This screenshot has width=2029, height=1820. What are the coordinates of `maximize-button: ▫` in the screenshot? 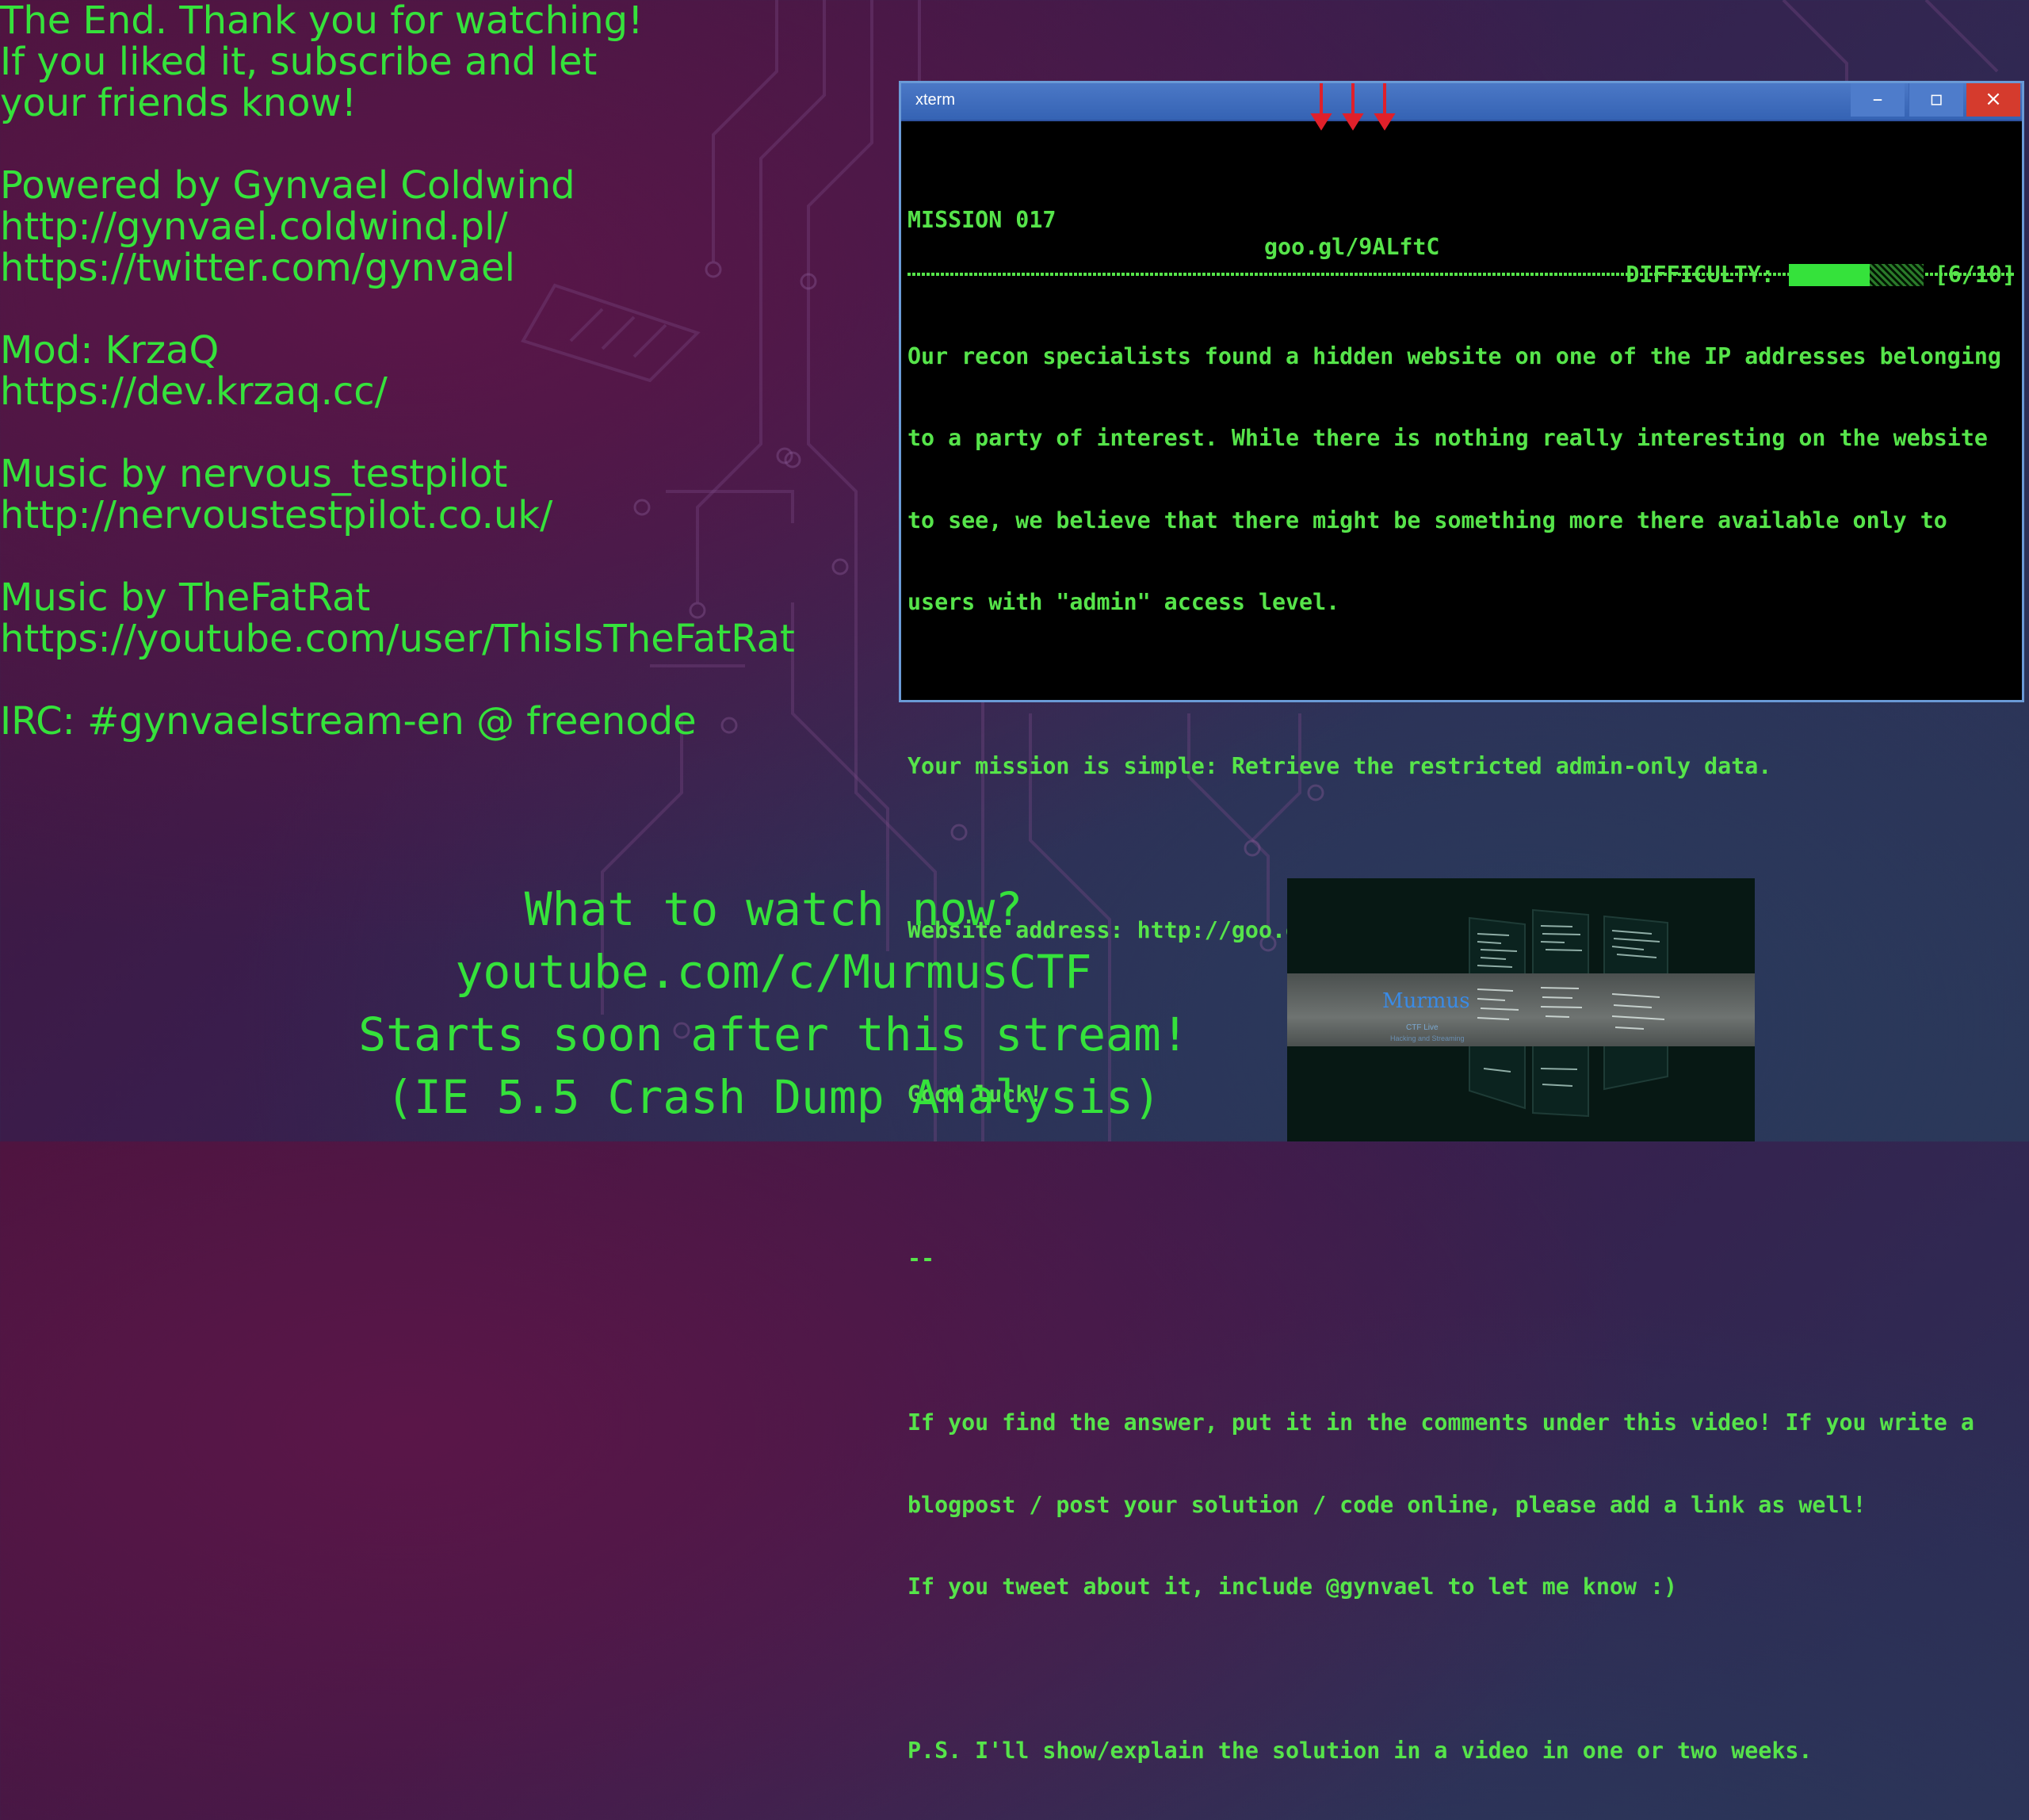 It's located at (1936, 100).